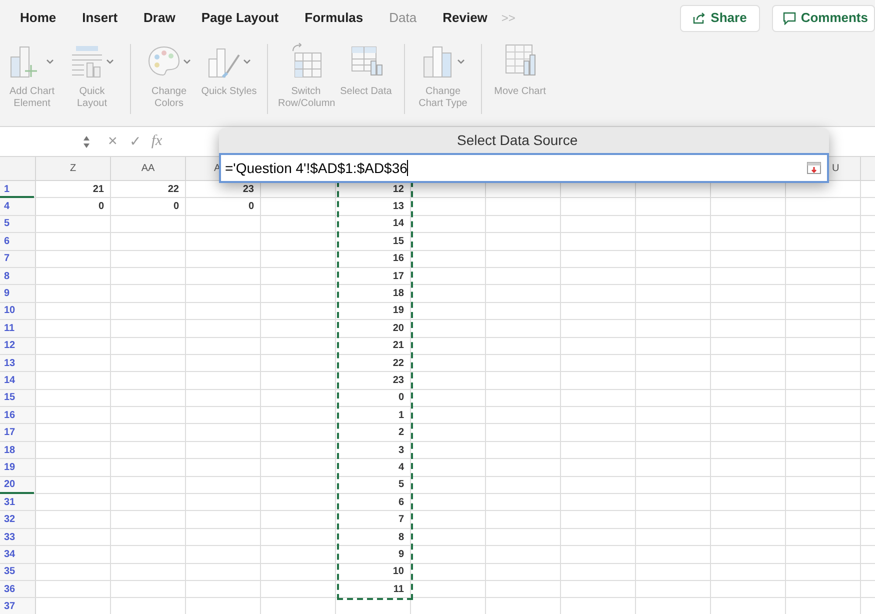  Describe the element at coordinates (373, 241) in the screenshot. I see `table-cell: 15` at that location.